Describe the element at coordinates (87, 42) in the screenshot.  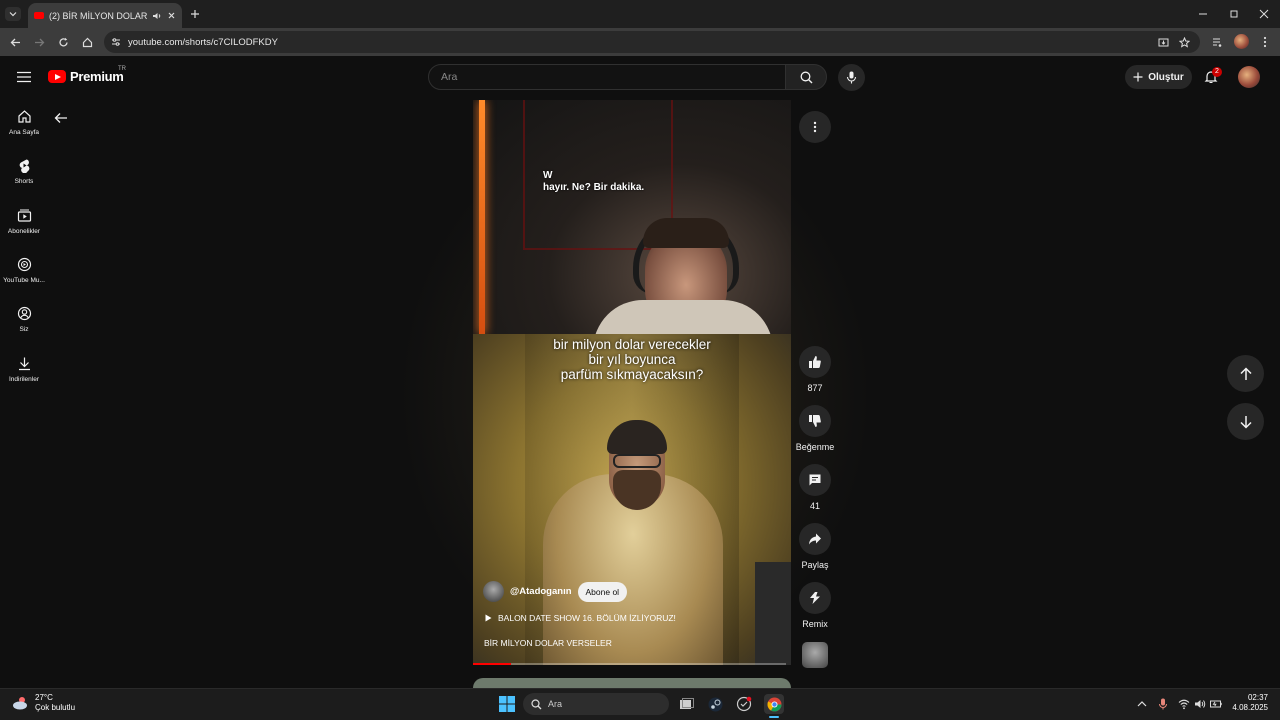
I see `home-browser-icon` at that location.